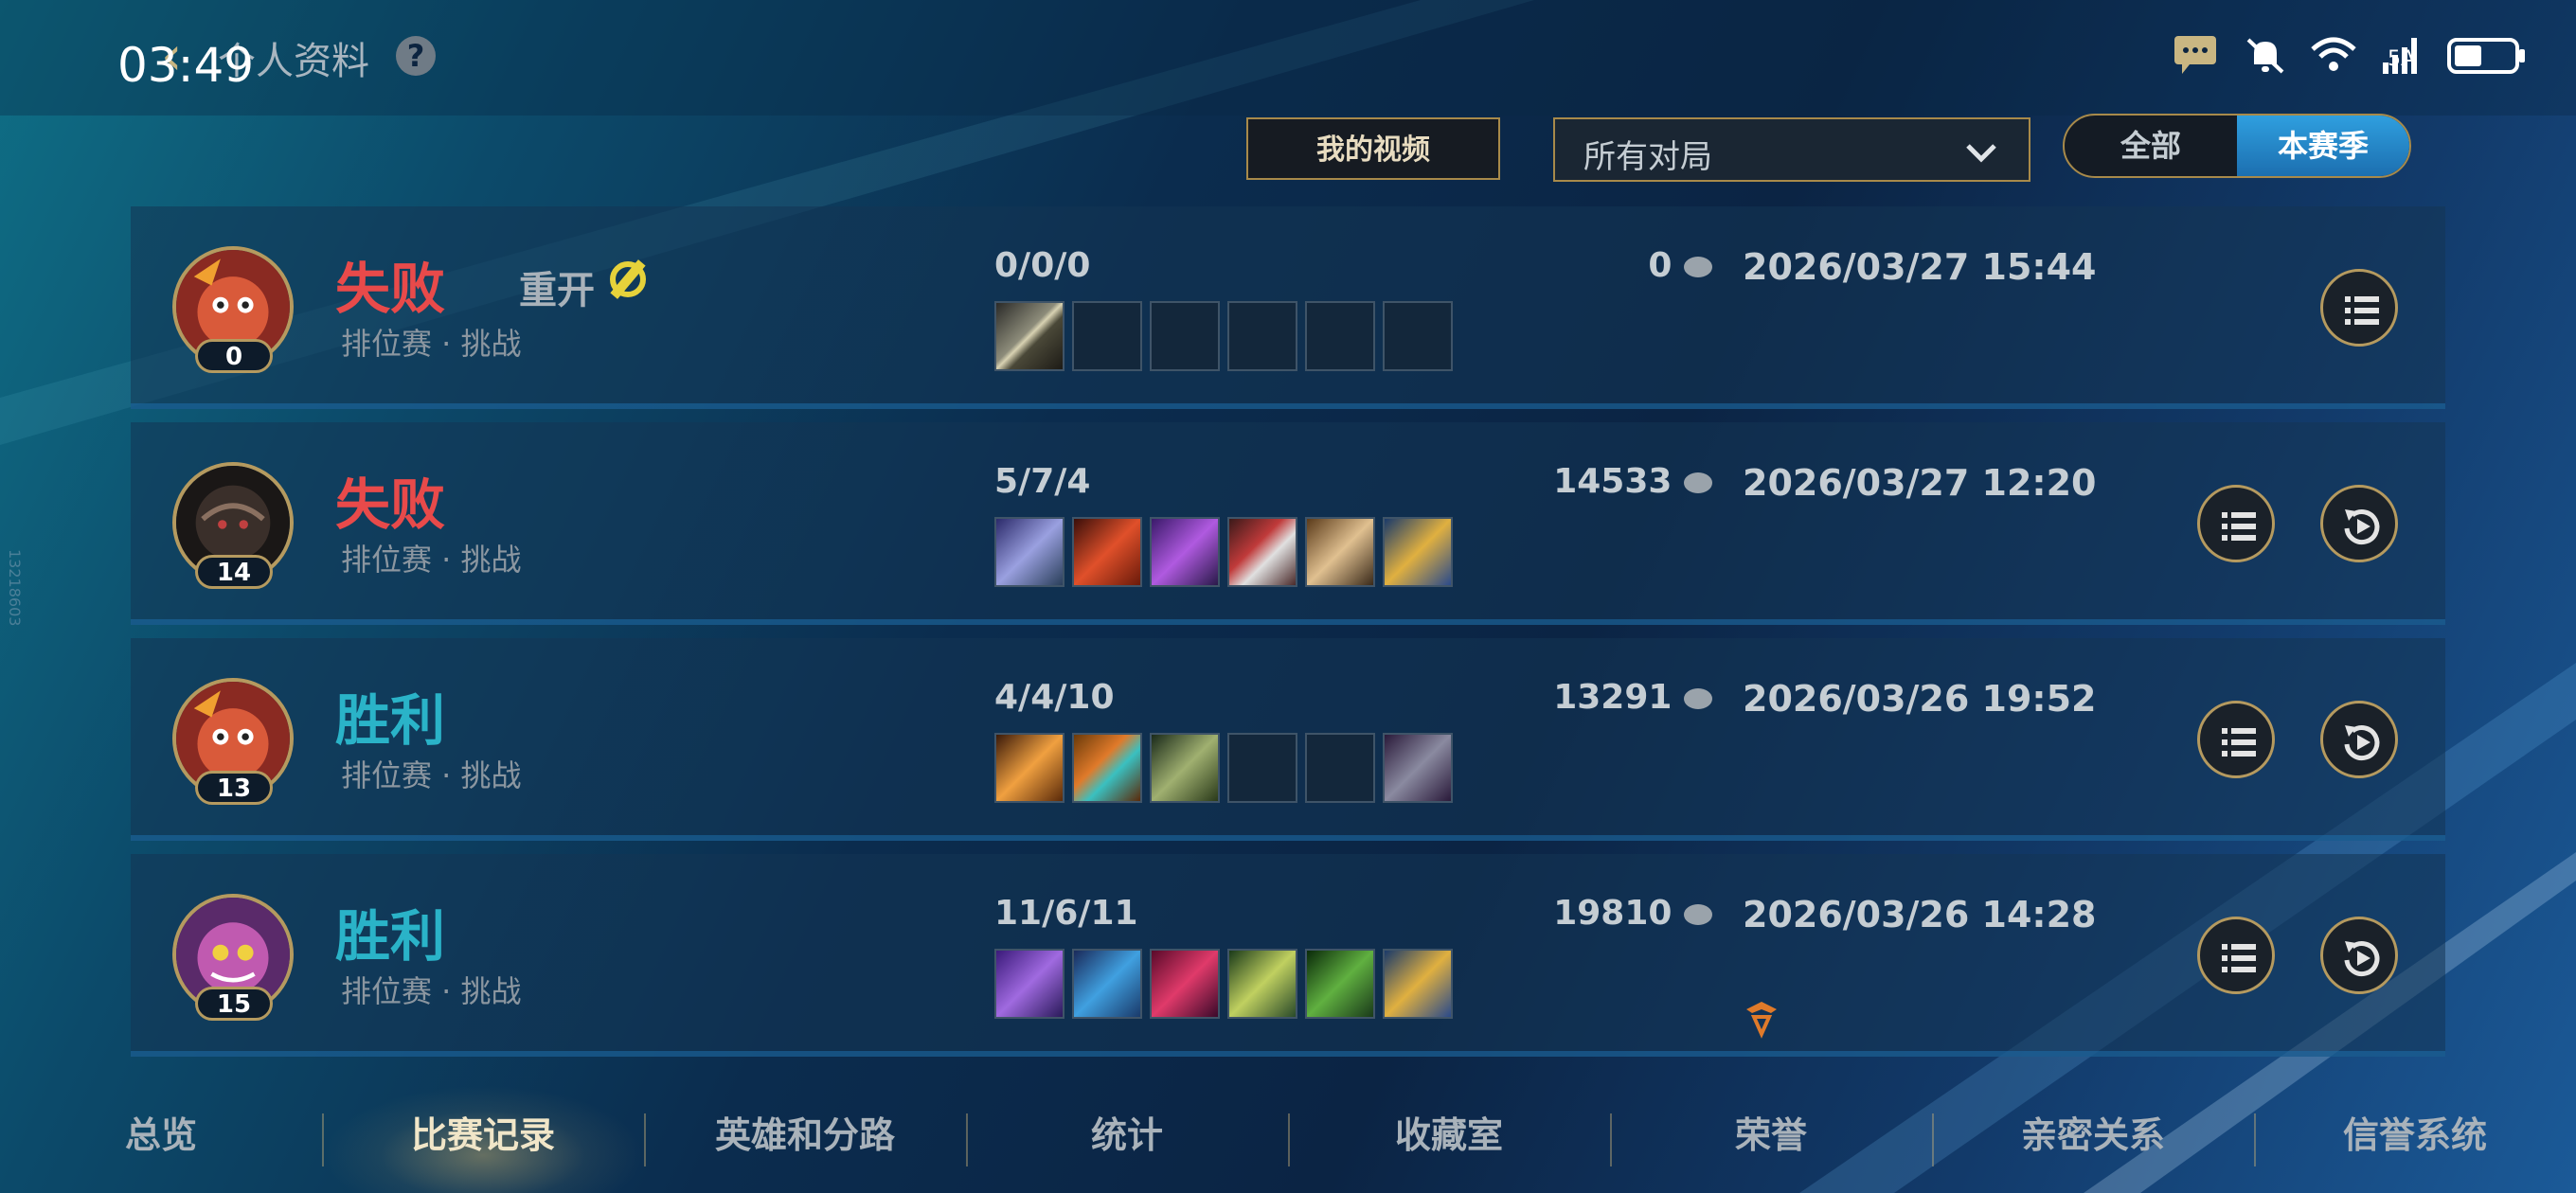 This screenshot has width=2576, height=1193. What do you see at coordinates (234, 1004) in the screenshot?
I see `champion-level: 15` at bounding box center [234, 1004].